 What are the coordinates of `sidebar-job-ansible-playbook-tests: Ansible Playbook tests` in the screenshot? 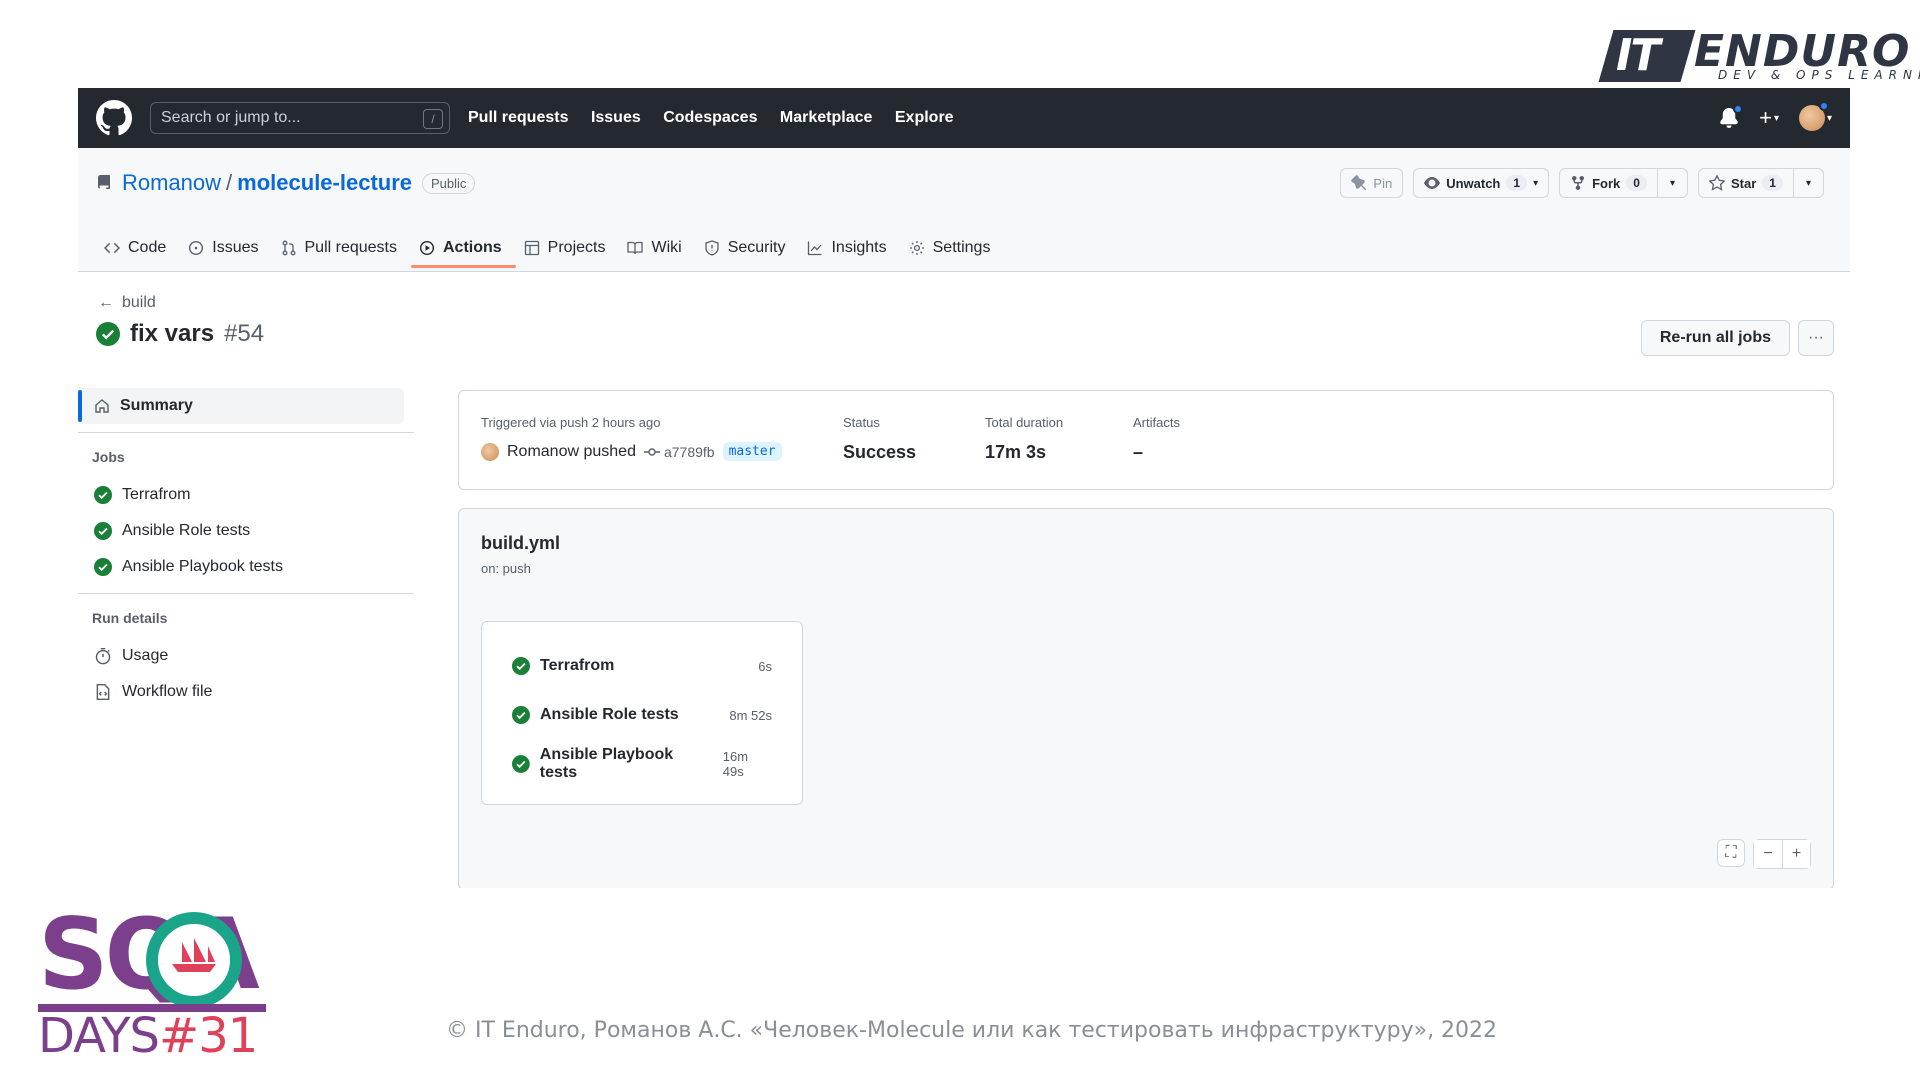 It's located at (246, 567).